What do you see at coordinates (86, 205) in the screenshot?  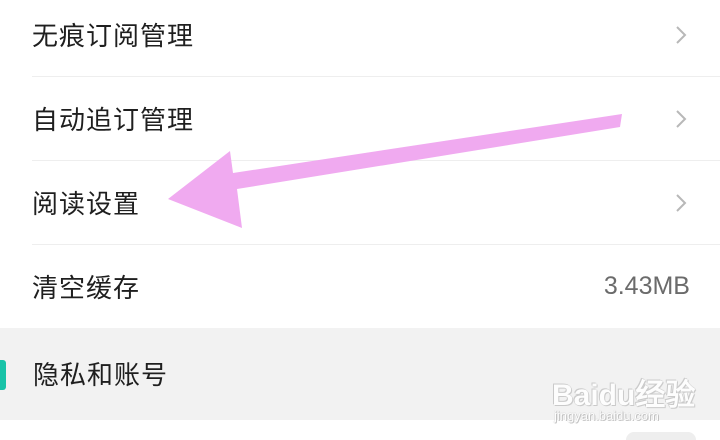 I see `settings-item-label: 阅读设置` at bounding box center [86, 205].